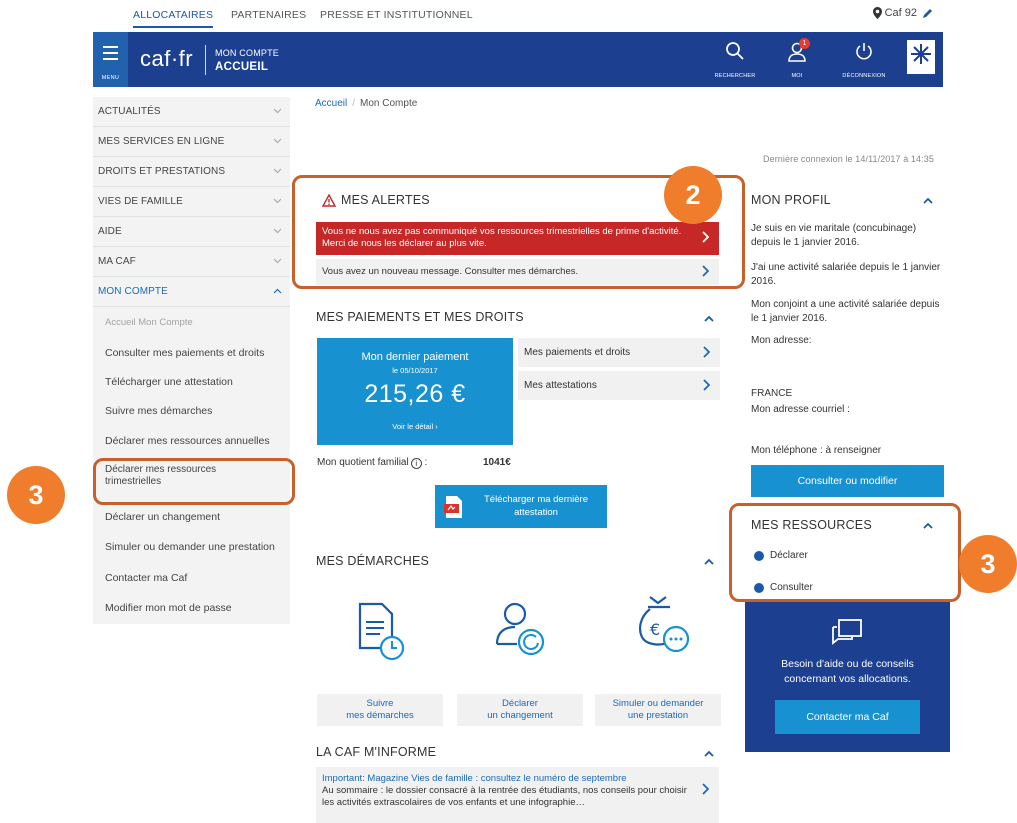  What do you see at coordinates (268, 15) in the screenshot?
I see `tab-partenaires: PARTENAIRES` at bounding box center [268, 15].